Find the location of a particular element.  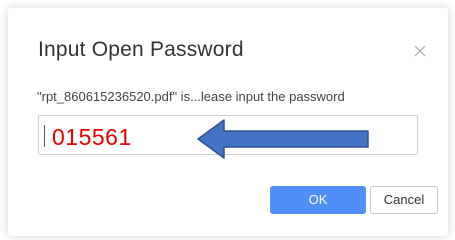

close-icon is located at coordinates (420, 51).